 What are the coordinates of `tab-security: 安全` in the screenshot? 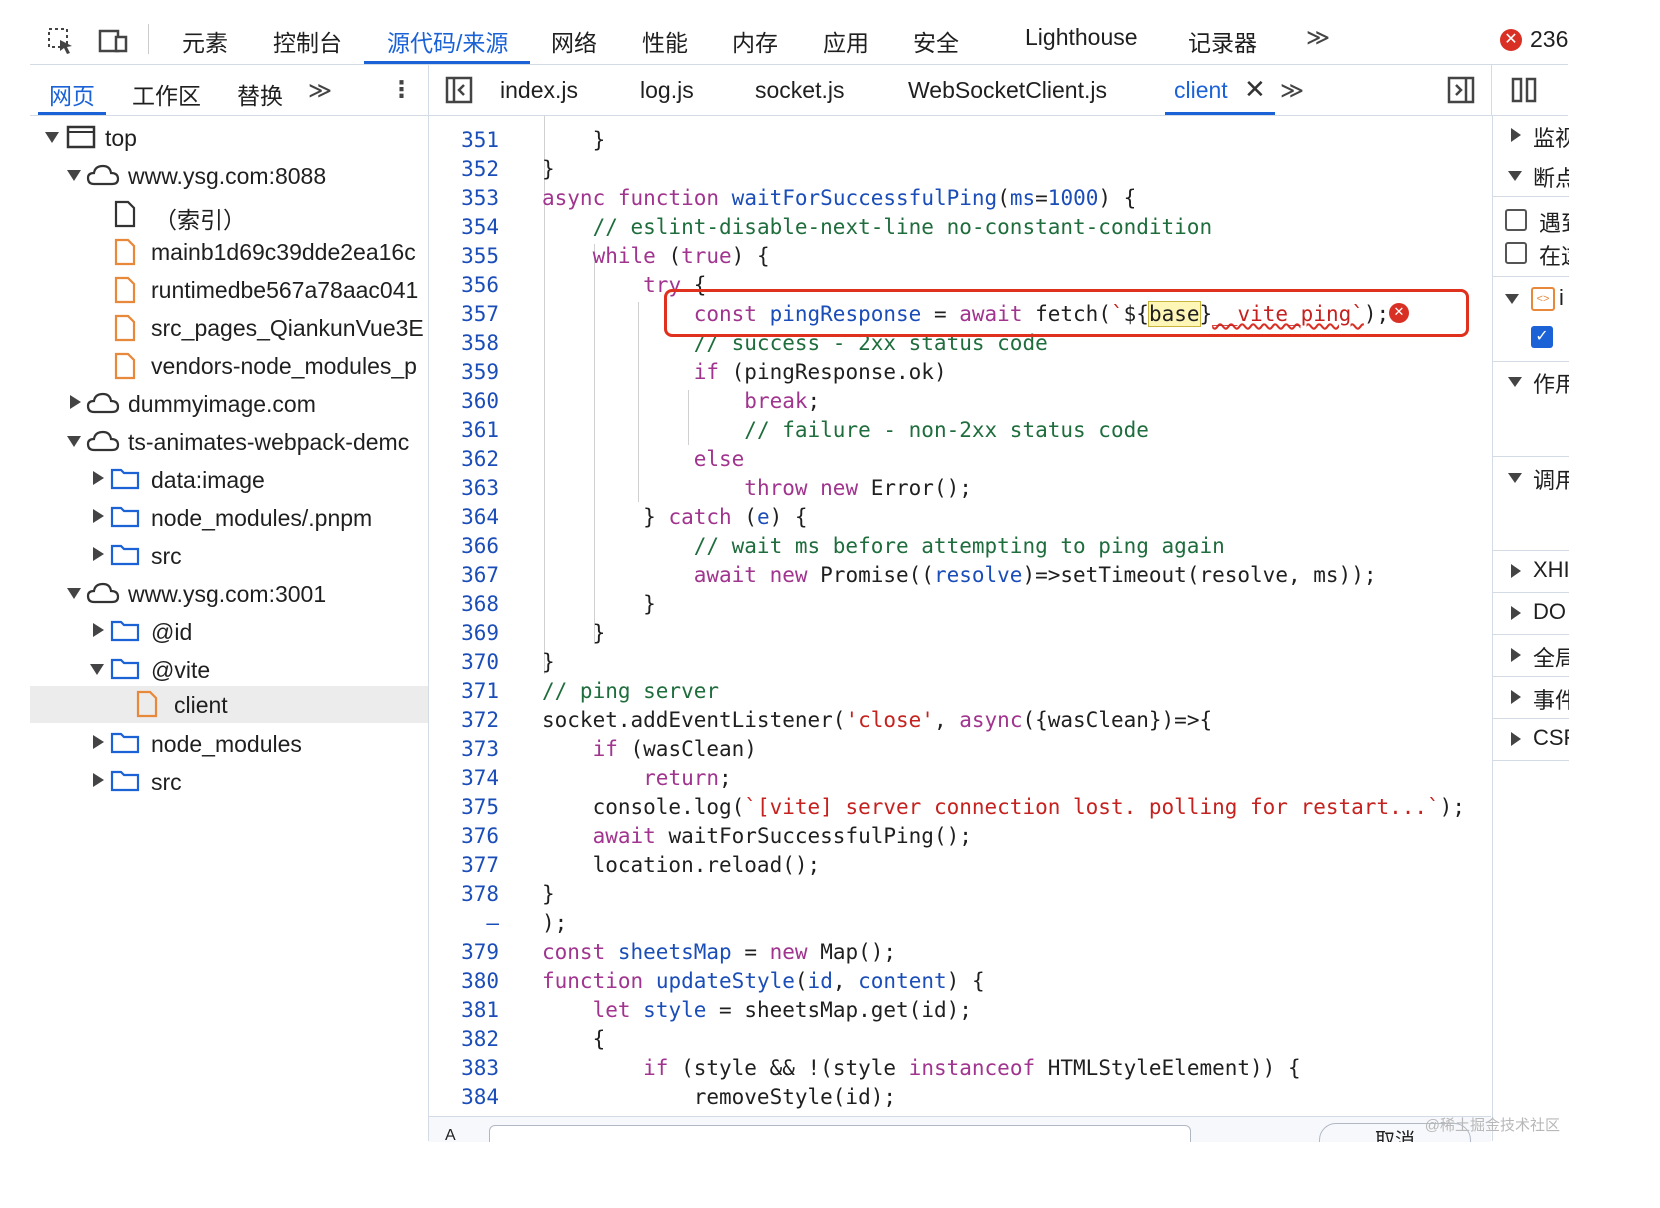 It's located at (936, 41).